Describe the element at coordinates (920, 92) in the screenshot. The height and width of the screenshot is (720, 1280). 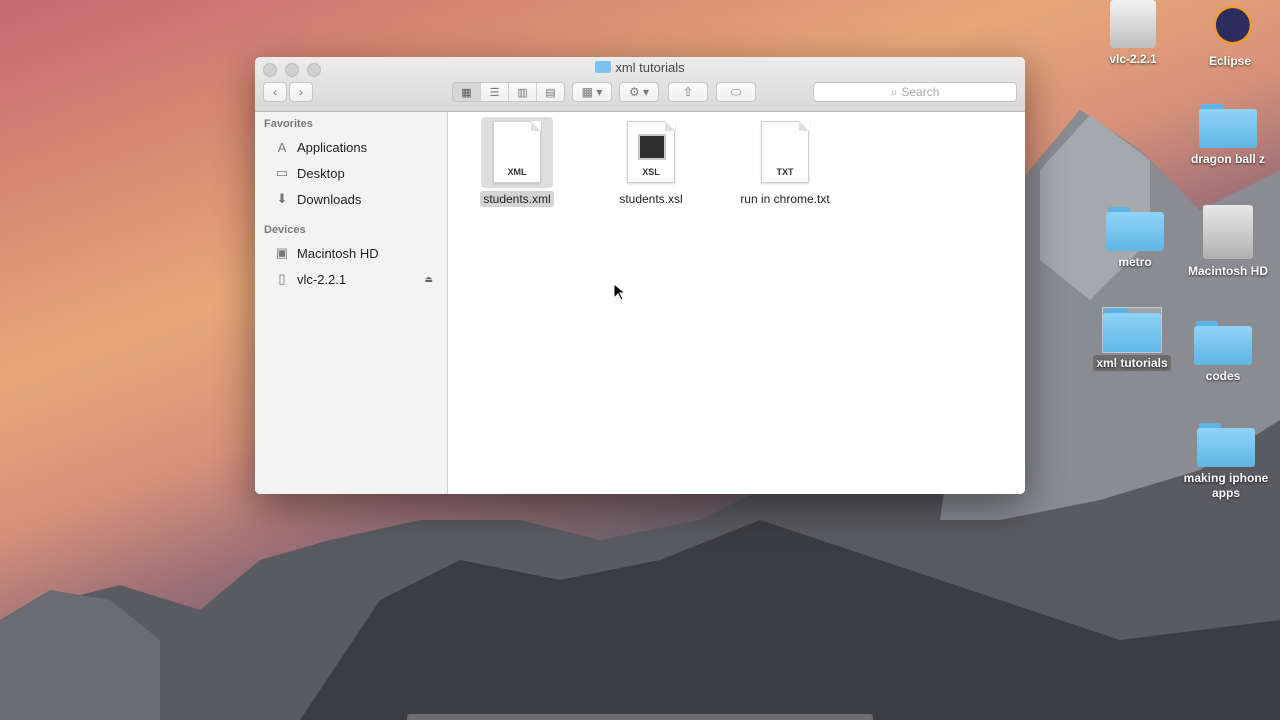
I see `search-placeholder: Search` at that location.